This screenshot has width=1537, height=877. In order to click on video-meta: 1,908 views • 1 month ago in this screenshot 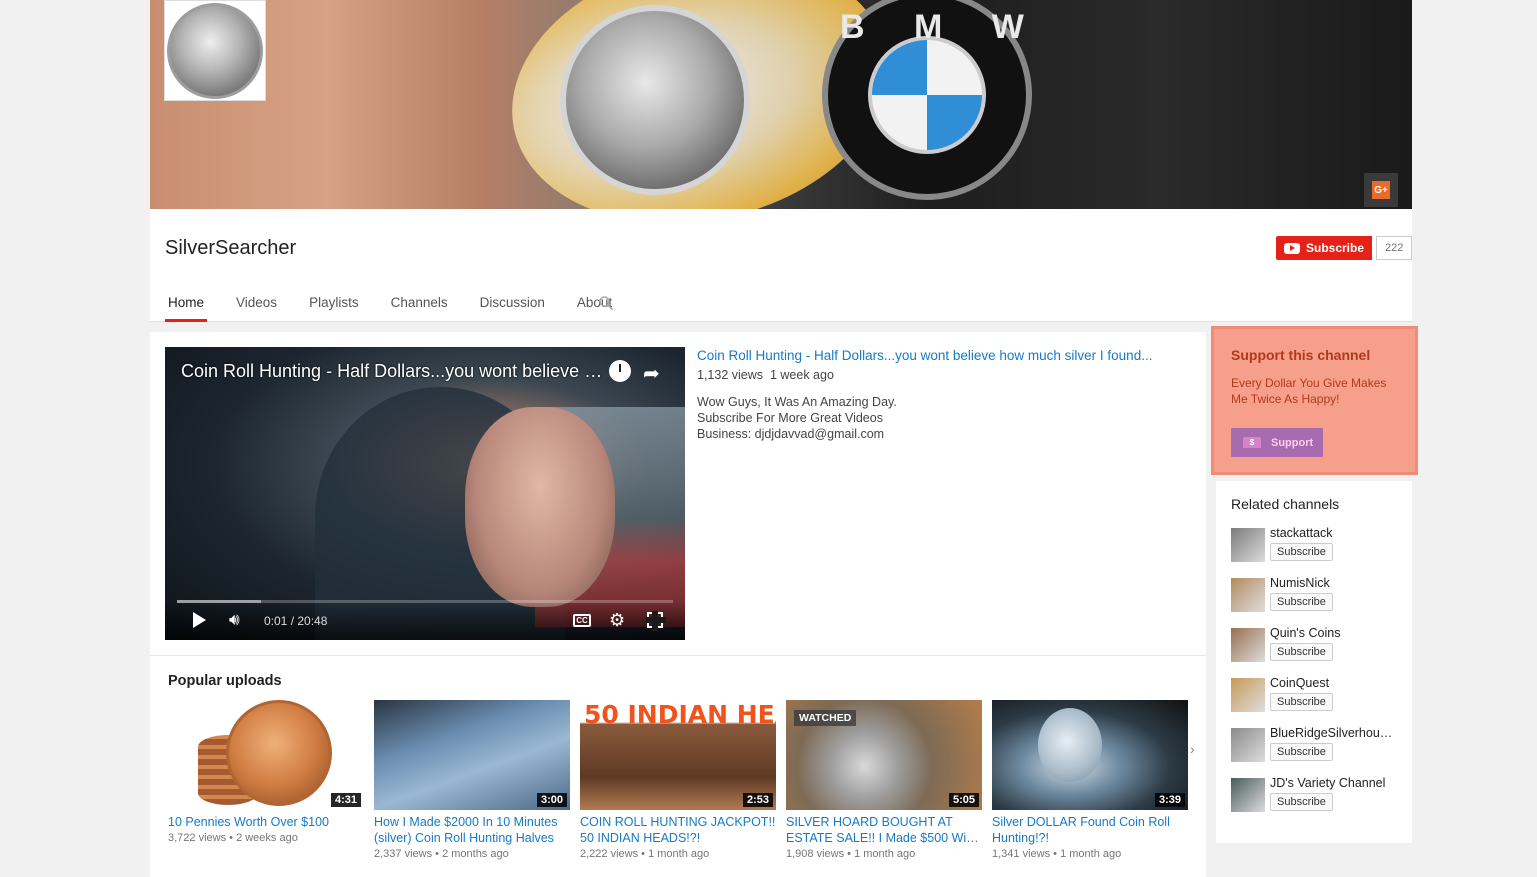, I will do `click(851, 854)`.